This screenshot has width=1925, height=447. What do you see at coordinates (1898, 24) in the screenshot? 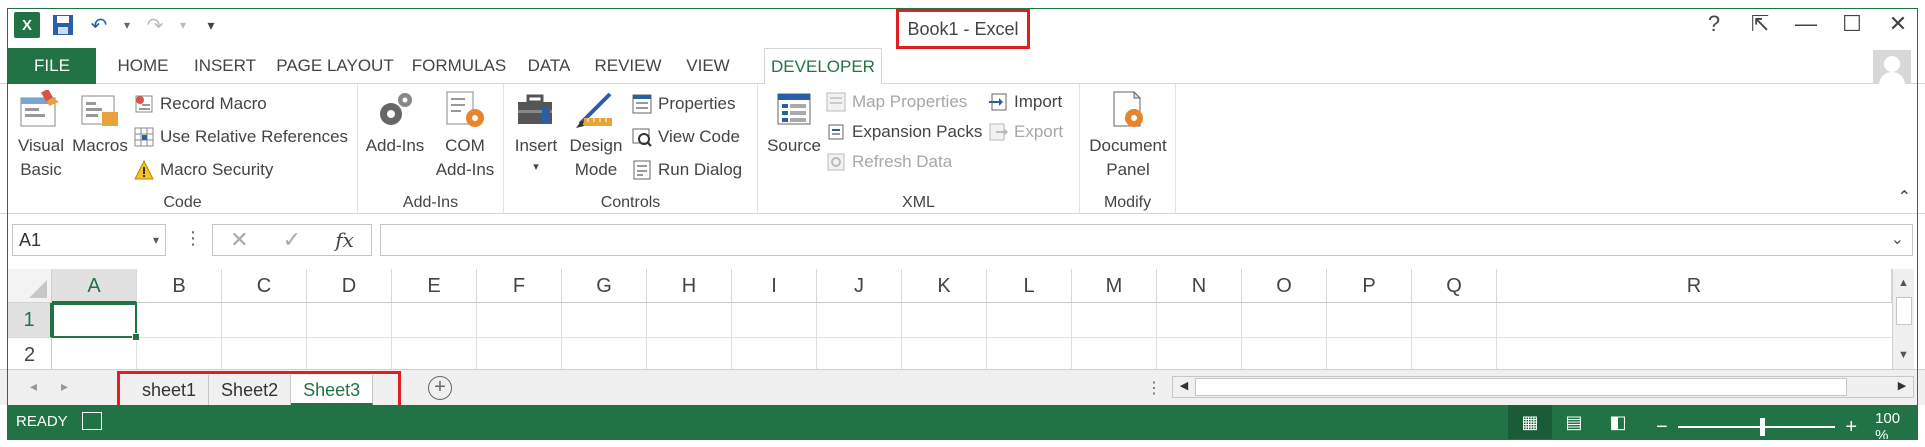
I see `close-icon: ✕` at bounding box center [1898, 24].